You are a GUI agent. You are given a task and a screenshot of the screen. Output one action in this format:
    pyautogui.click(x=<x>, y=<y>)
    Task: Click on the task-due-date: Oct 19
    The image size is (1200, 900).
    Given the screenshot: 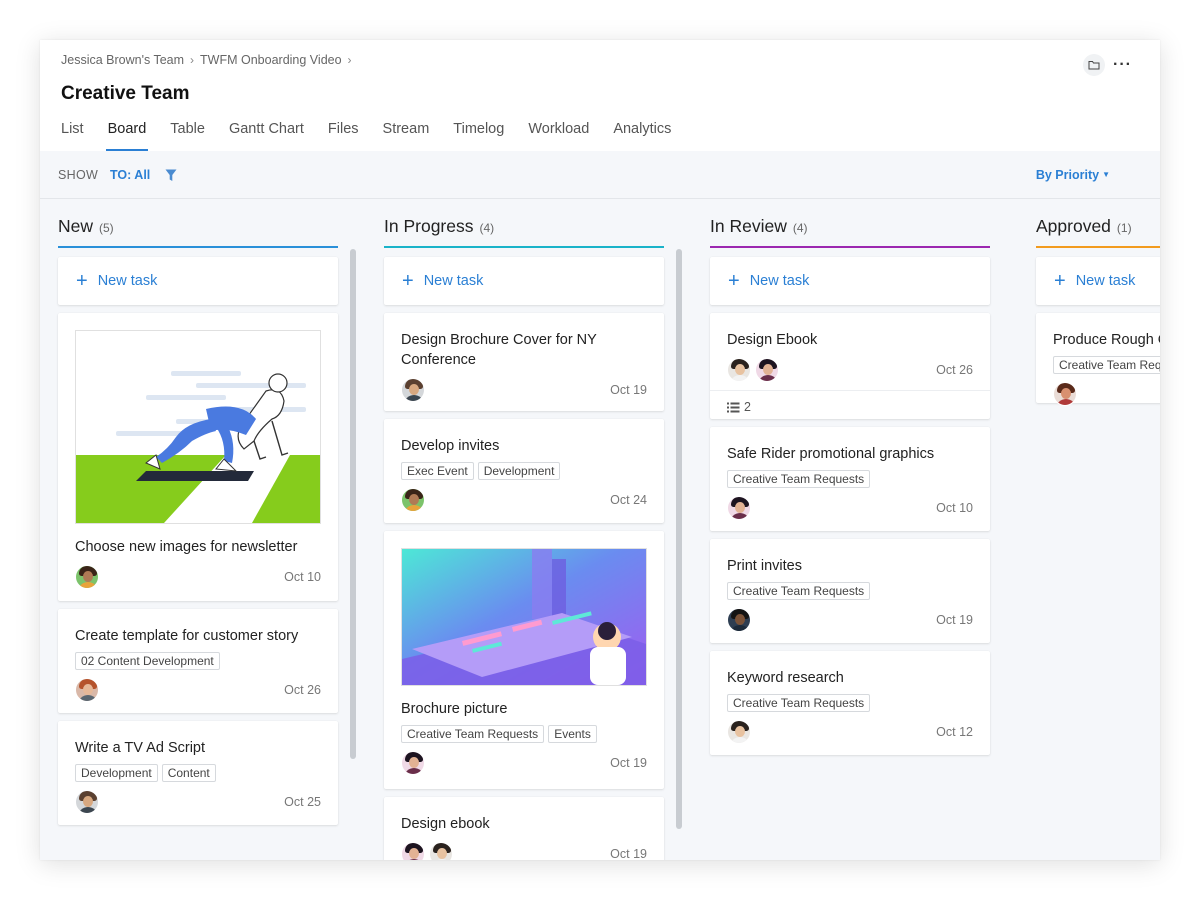 What is the action you would take?
    pyautogui.click(x=628, y=390)
    